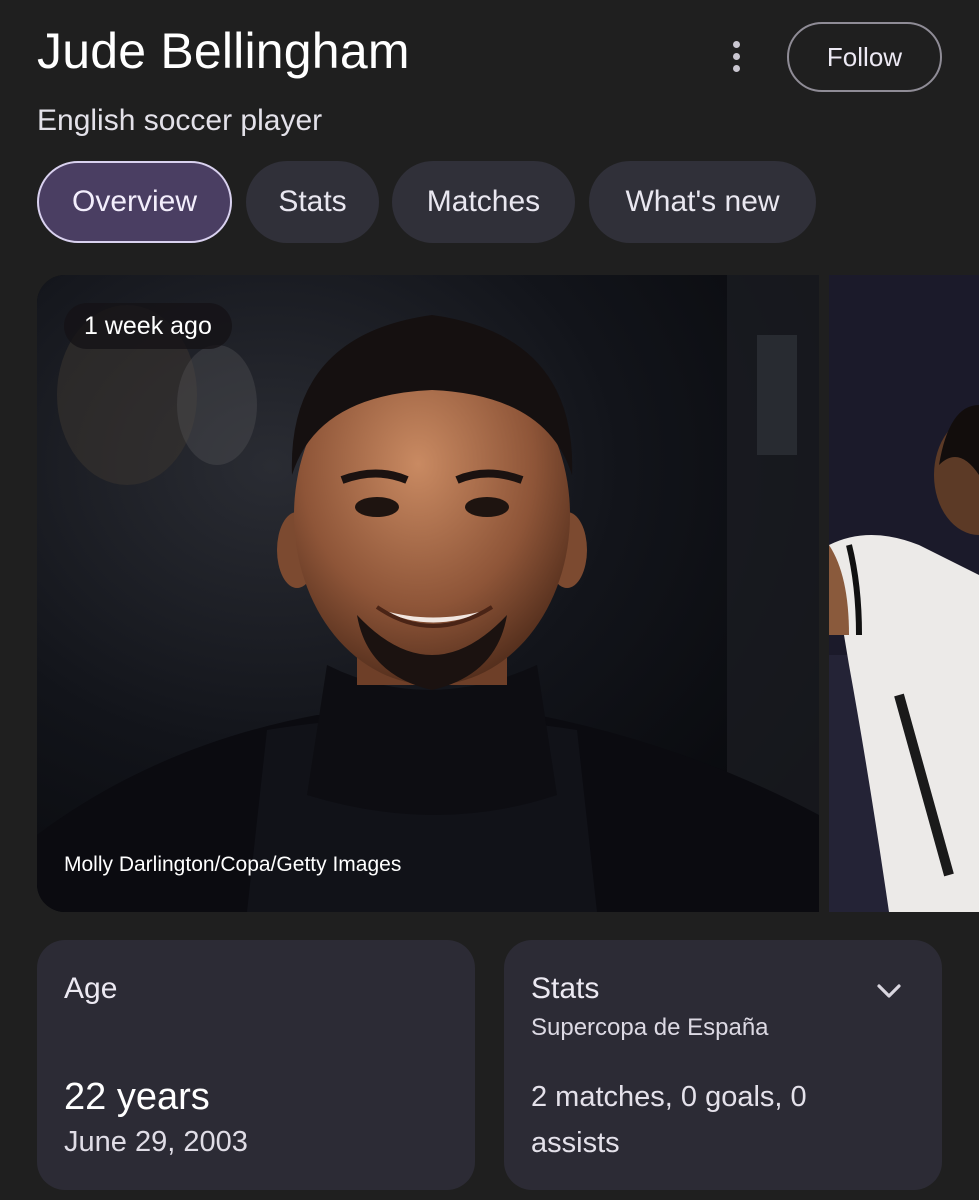  Describe the element at coordinates (702, 202) in the screenshot. I see `tab-whats-new: What's new` at that location.